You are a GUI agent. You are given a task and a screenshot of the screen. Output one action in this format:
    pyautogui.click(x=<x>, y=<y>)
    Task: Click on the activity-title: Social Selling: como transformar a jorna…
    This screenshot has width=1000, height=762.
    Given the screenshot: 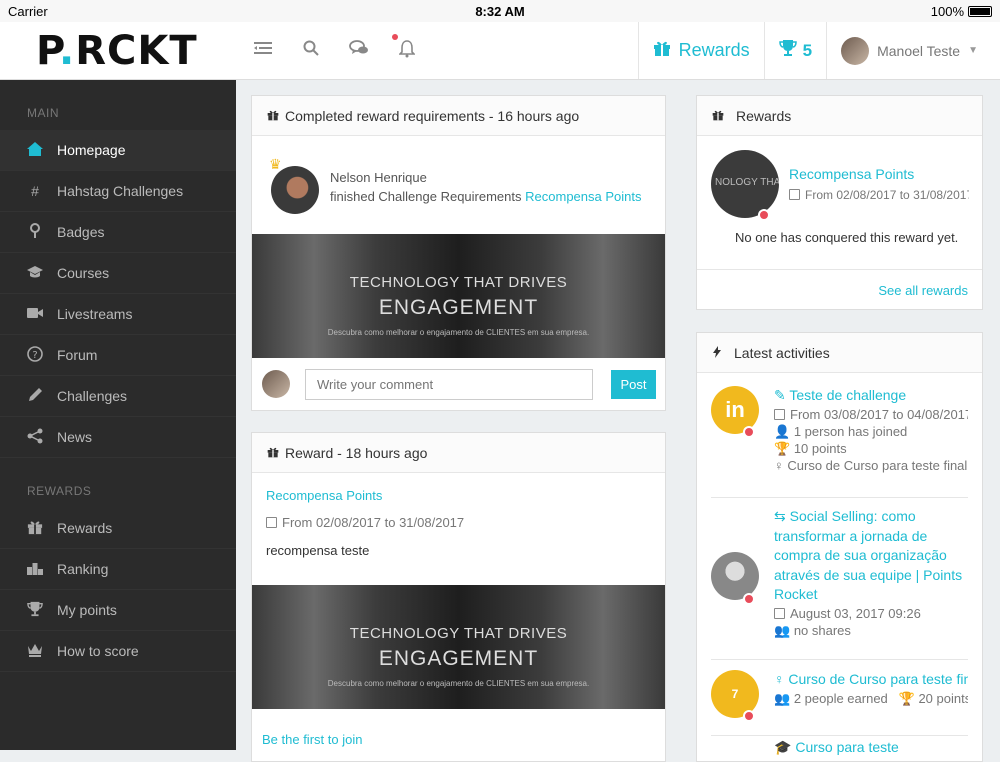 What is the action you would take?
    pyautogui.click(x=868, y=555)
    